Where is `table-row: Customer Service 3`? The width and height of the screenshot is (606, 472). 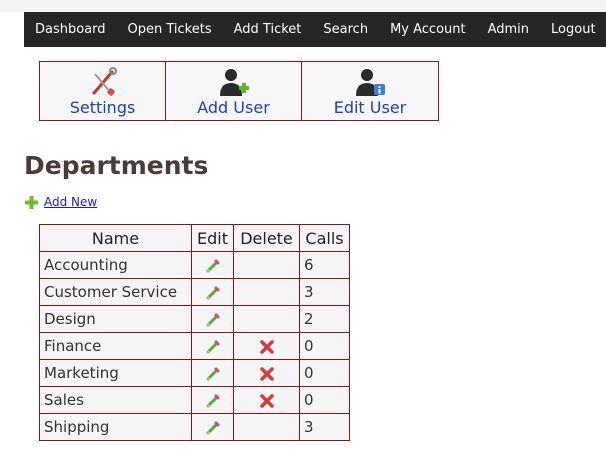 table-row: Customer Service 3 is located at coordinates (194, 292).